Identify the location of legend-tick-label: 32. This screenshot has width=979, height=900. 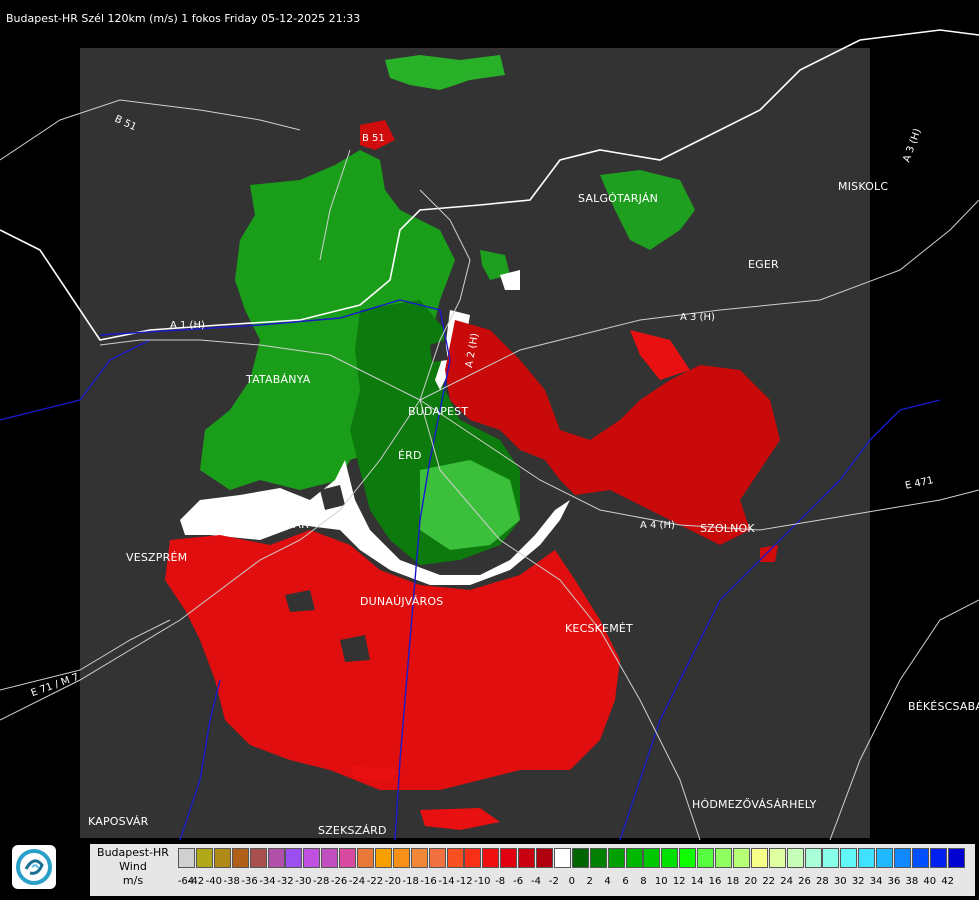
(858, 881).